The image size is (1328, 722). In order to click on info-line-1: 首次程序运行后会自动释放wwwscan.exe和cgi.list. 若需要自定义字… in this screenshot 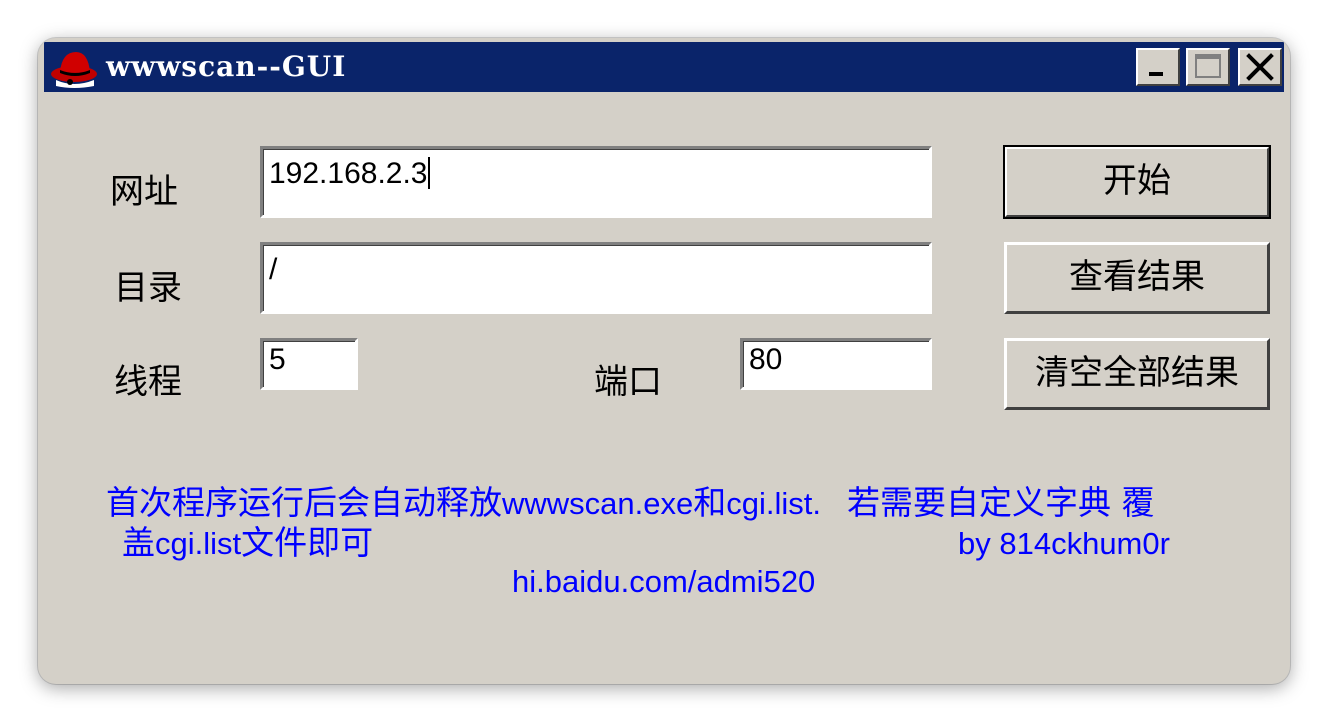, I will do `click(630, 503)`.